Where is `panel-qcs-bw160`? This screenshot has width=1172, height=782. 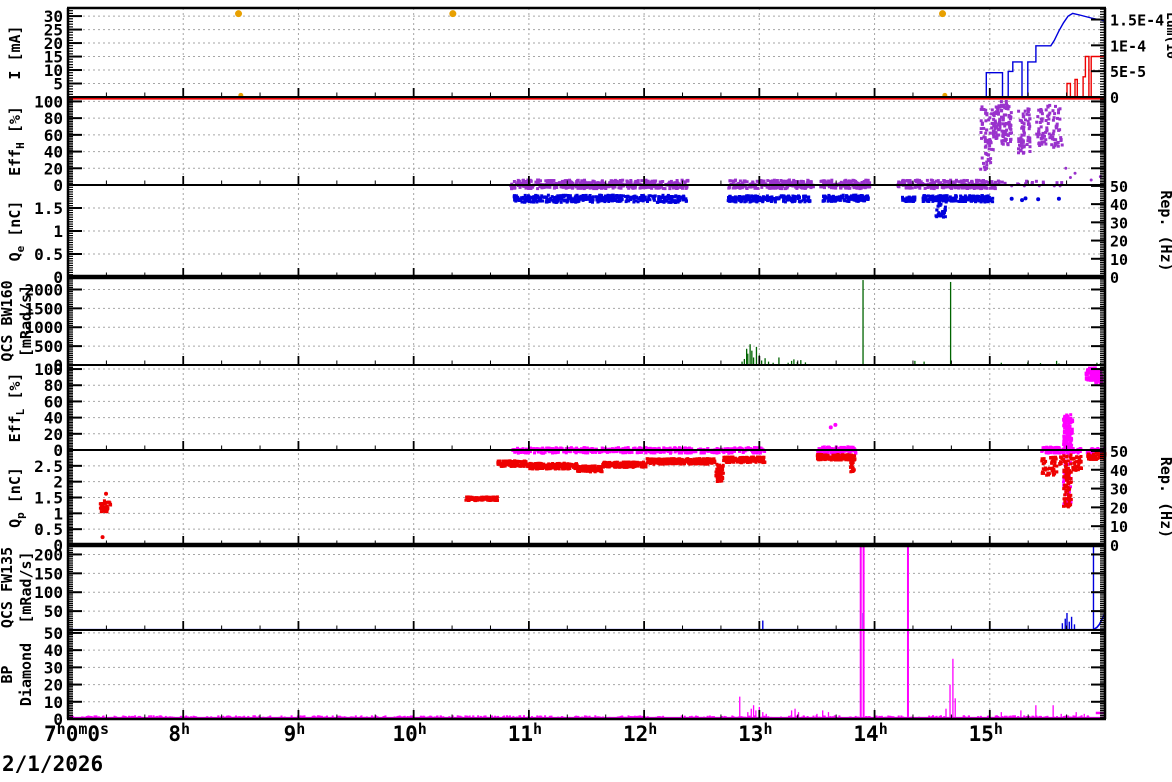
panel-qcs-bw160 is located at coordinates (888, 323).